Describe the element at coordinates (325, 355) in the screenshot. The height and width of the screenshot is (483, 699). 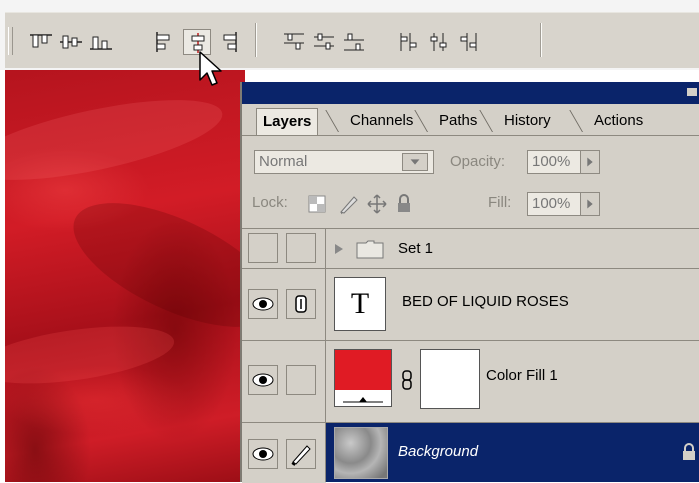
I see `column-divider` at that location.